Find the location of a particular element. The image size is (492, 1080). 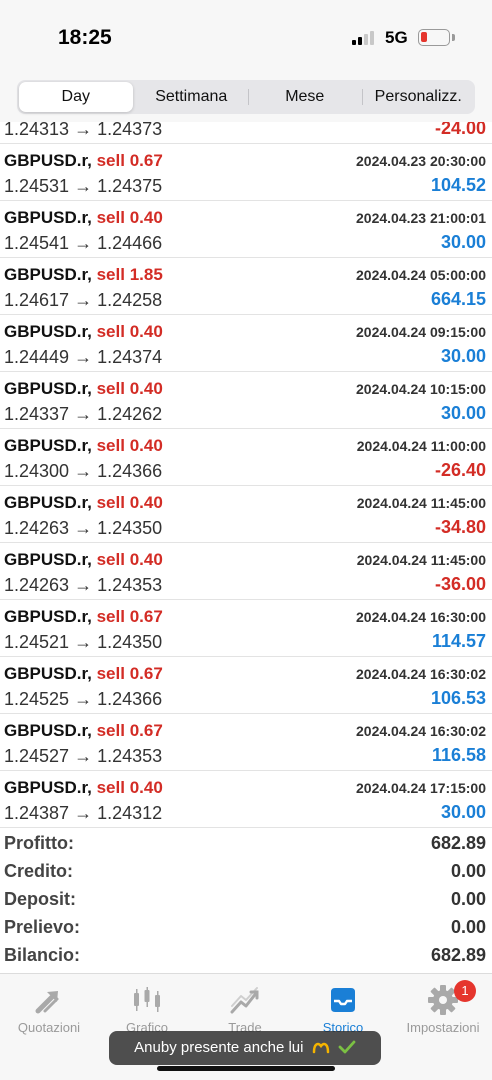

history-inbox-icon is located at coordinates (343, 1000).